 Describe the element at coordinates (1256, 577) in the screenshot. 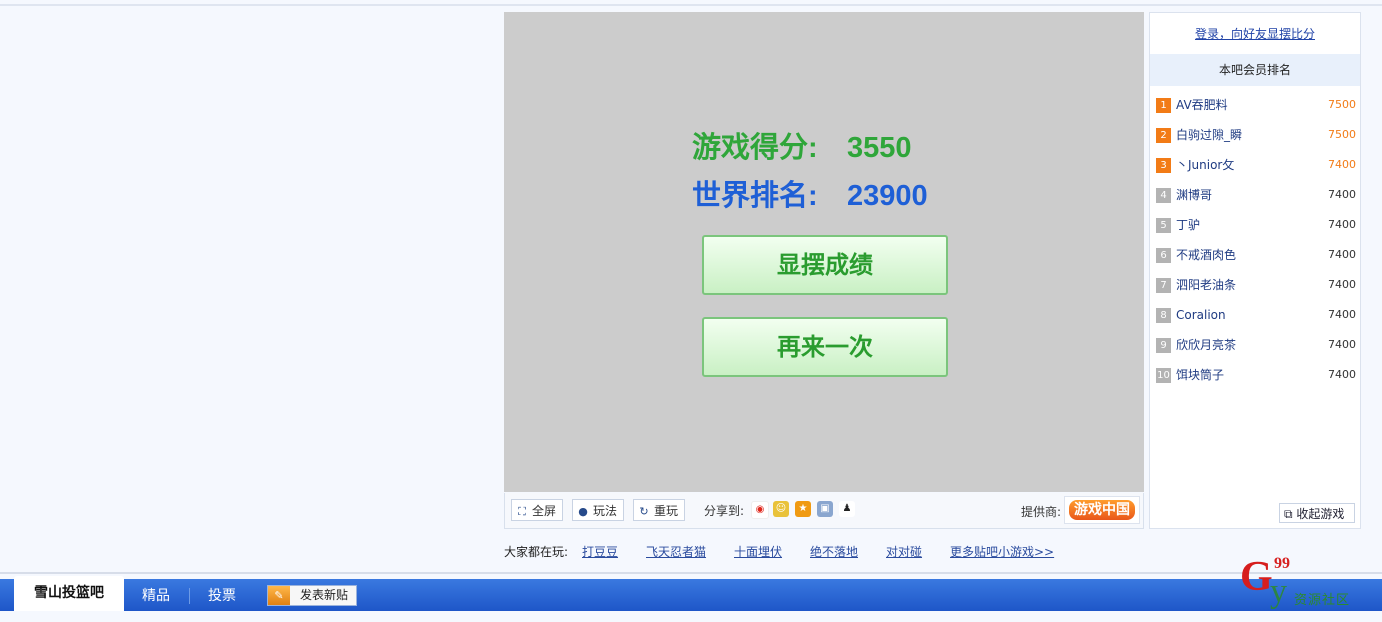

I see `watermark-g: G` at that location.